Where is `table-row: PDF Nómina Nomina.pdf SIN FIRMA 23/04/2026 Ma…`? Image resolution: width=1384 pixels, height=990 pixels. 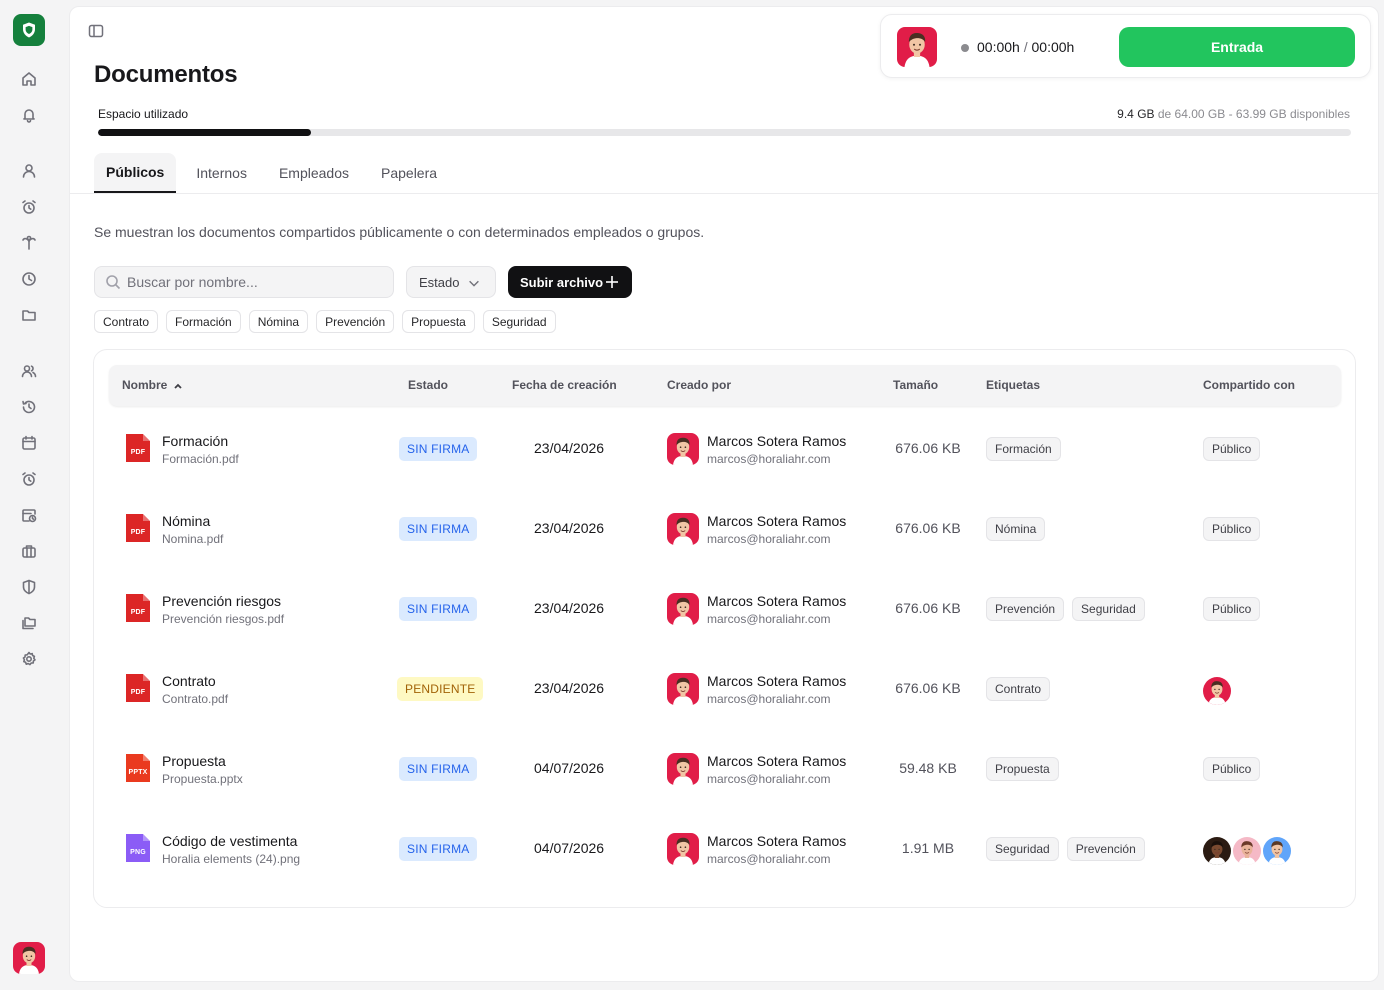 table-row: PDF Nómina Nomina.pdf SIN FIRMA 23/04/2026 Ma… is located at coordinates (725, 540).